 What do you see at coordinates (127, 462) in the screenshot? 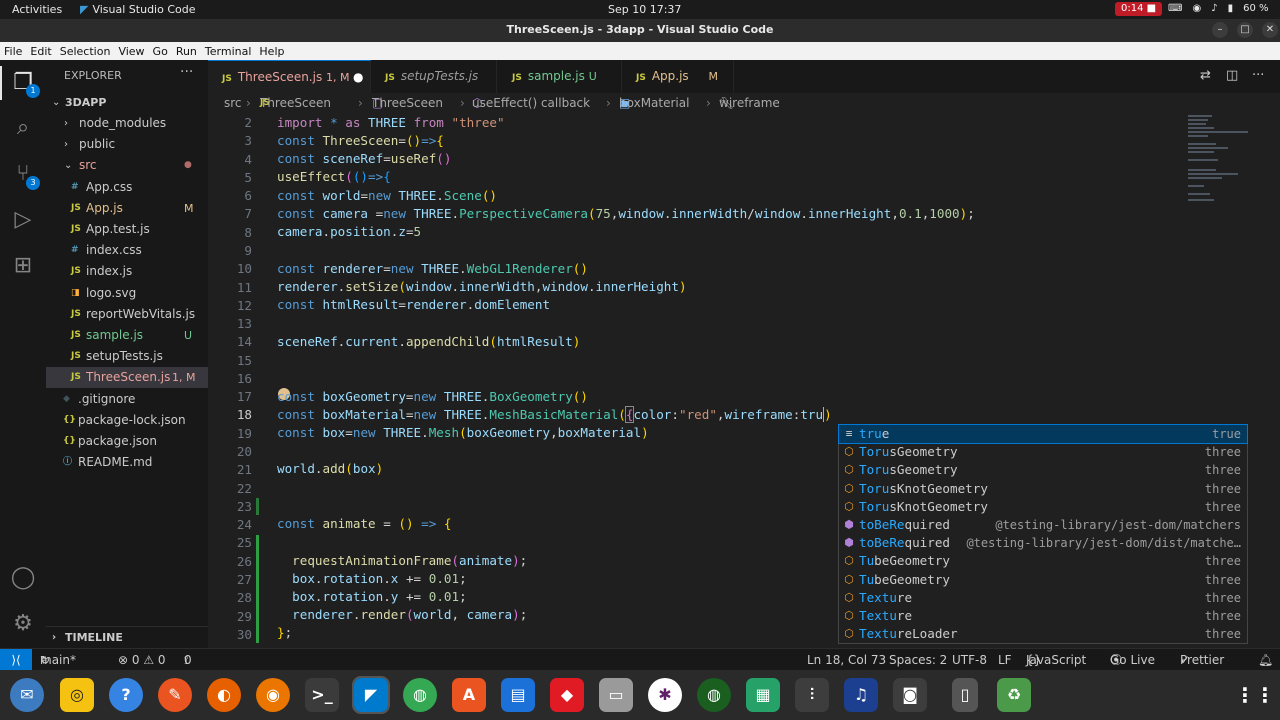
I see `tree-item: ⓘ README.md` at bounding box center [127, 462].